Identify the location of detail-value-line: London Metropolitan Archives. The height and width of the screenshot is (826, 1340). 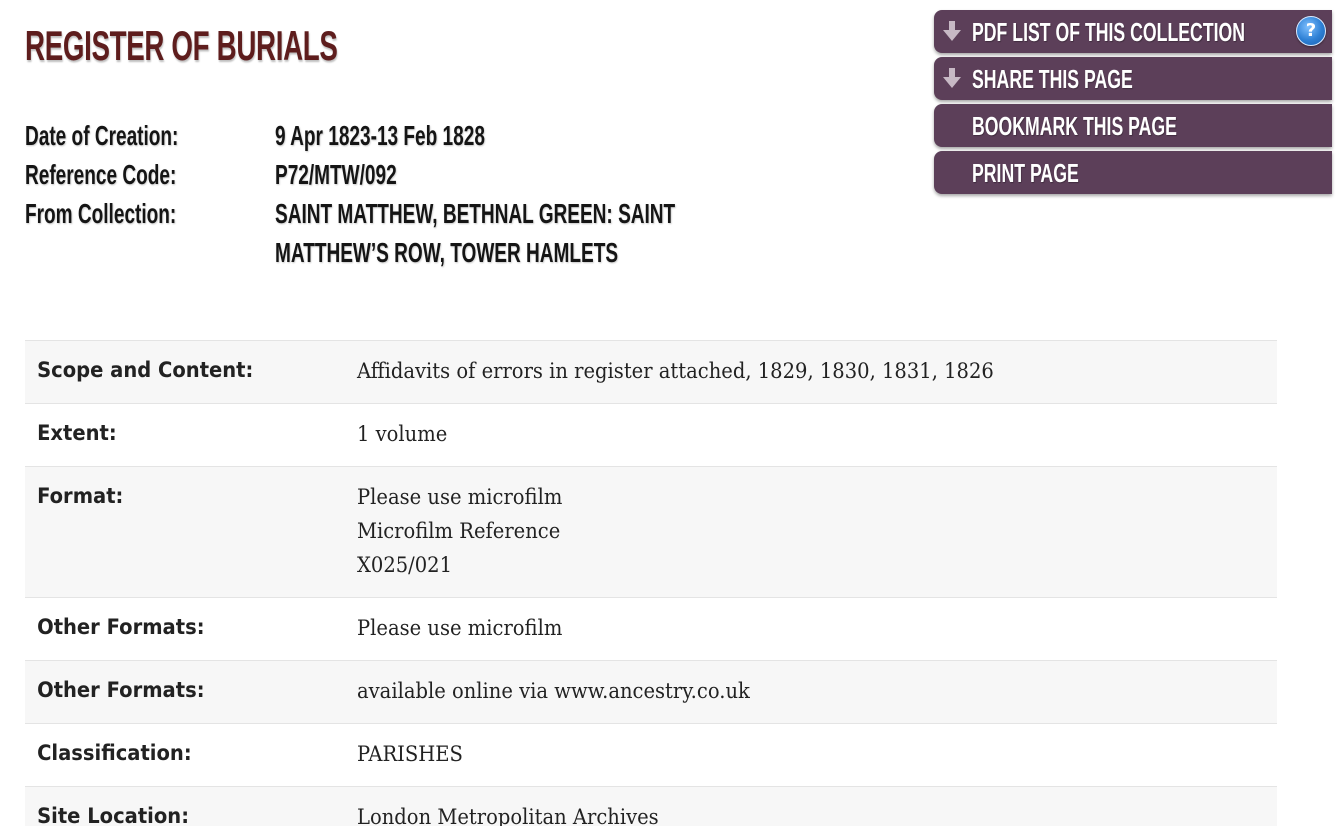
(508, 815).